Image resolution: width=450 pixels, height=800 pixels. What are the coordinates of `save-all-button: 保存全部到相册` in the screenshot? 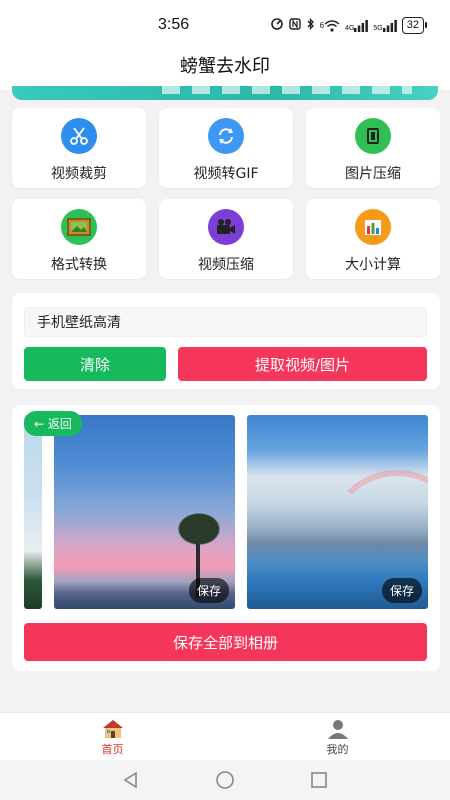 It's located at (225, 642).